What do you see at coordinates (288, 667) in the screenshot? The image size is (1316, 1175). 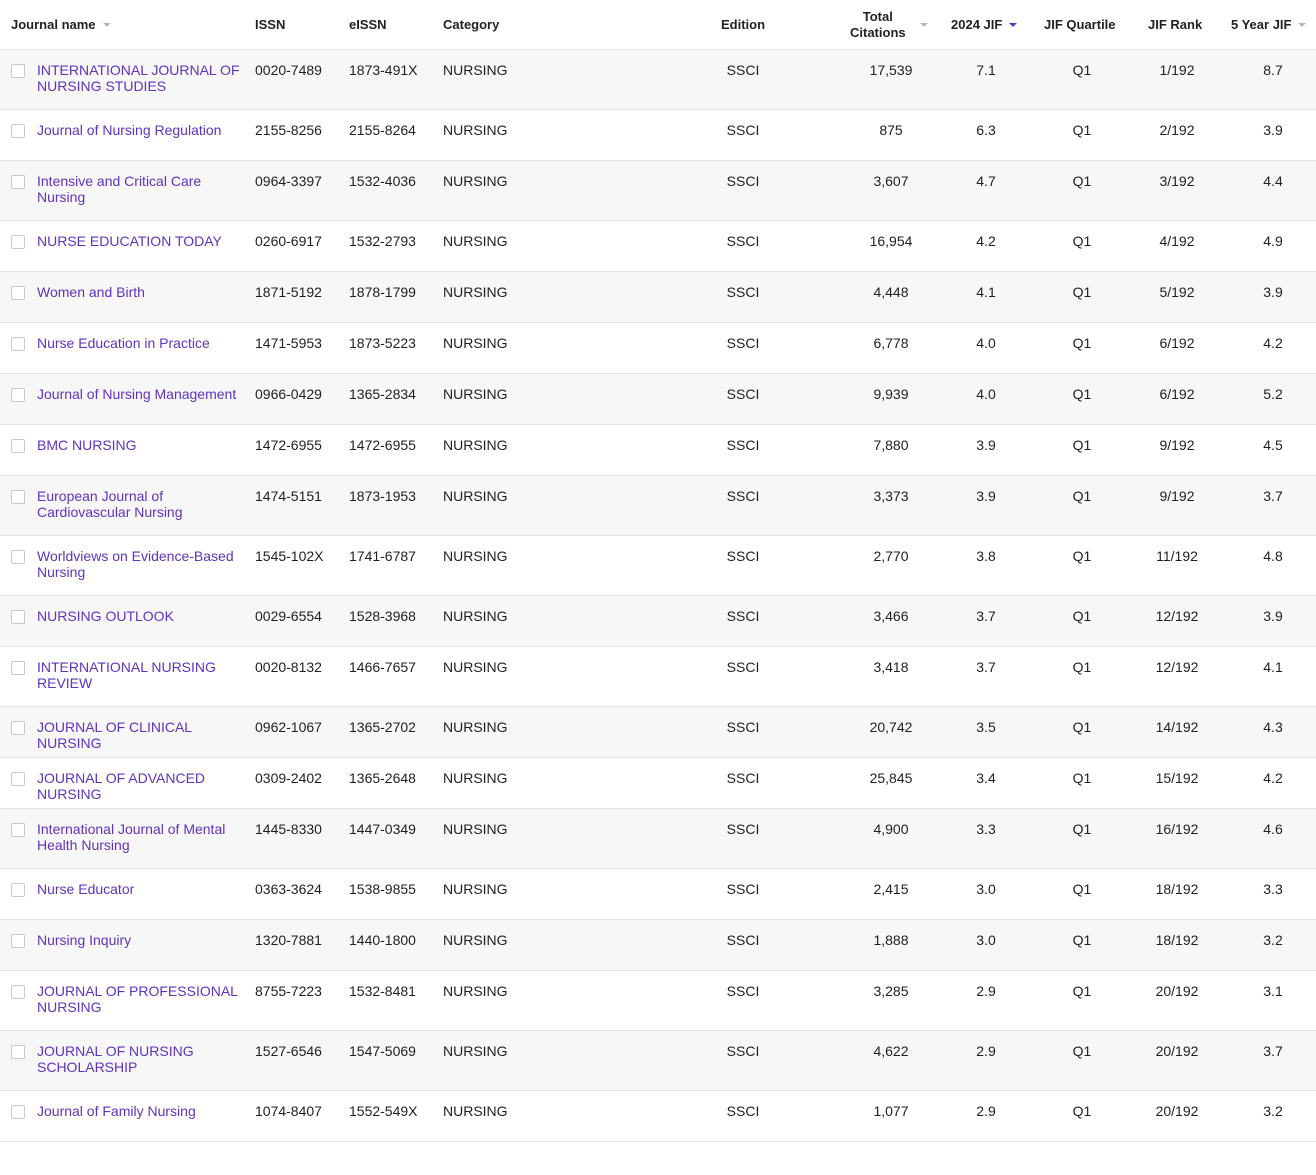 I see `issn-cell: 0020-8132` at bounding box center [288, 667].